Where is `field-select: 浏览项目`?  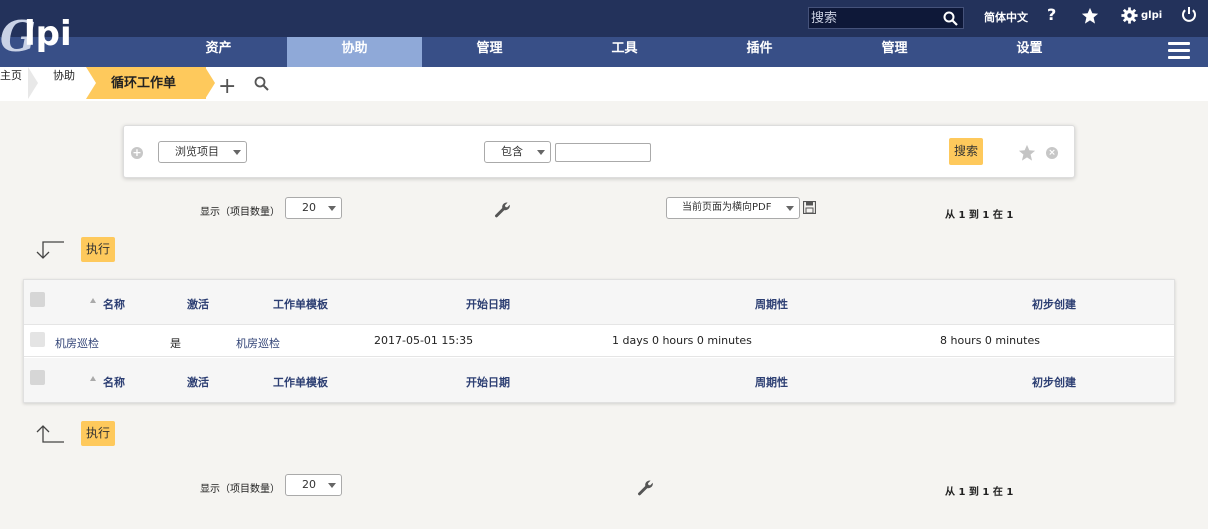 field-select: 浏览项目 is located at coordinates (202, 152).